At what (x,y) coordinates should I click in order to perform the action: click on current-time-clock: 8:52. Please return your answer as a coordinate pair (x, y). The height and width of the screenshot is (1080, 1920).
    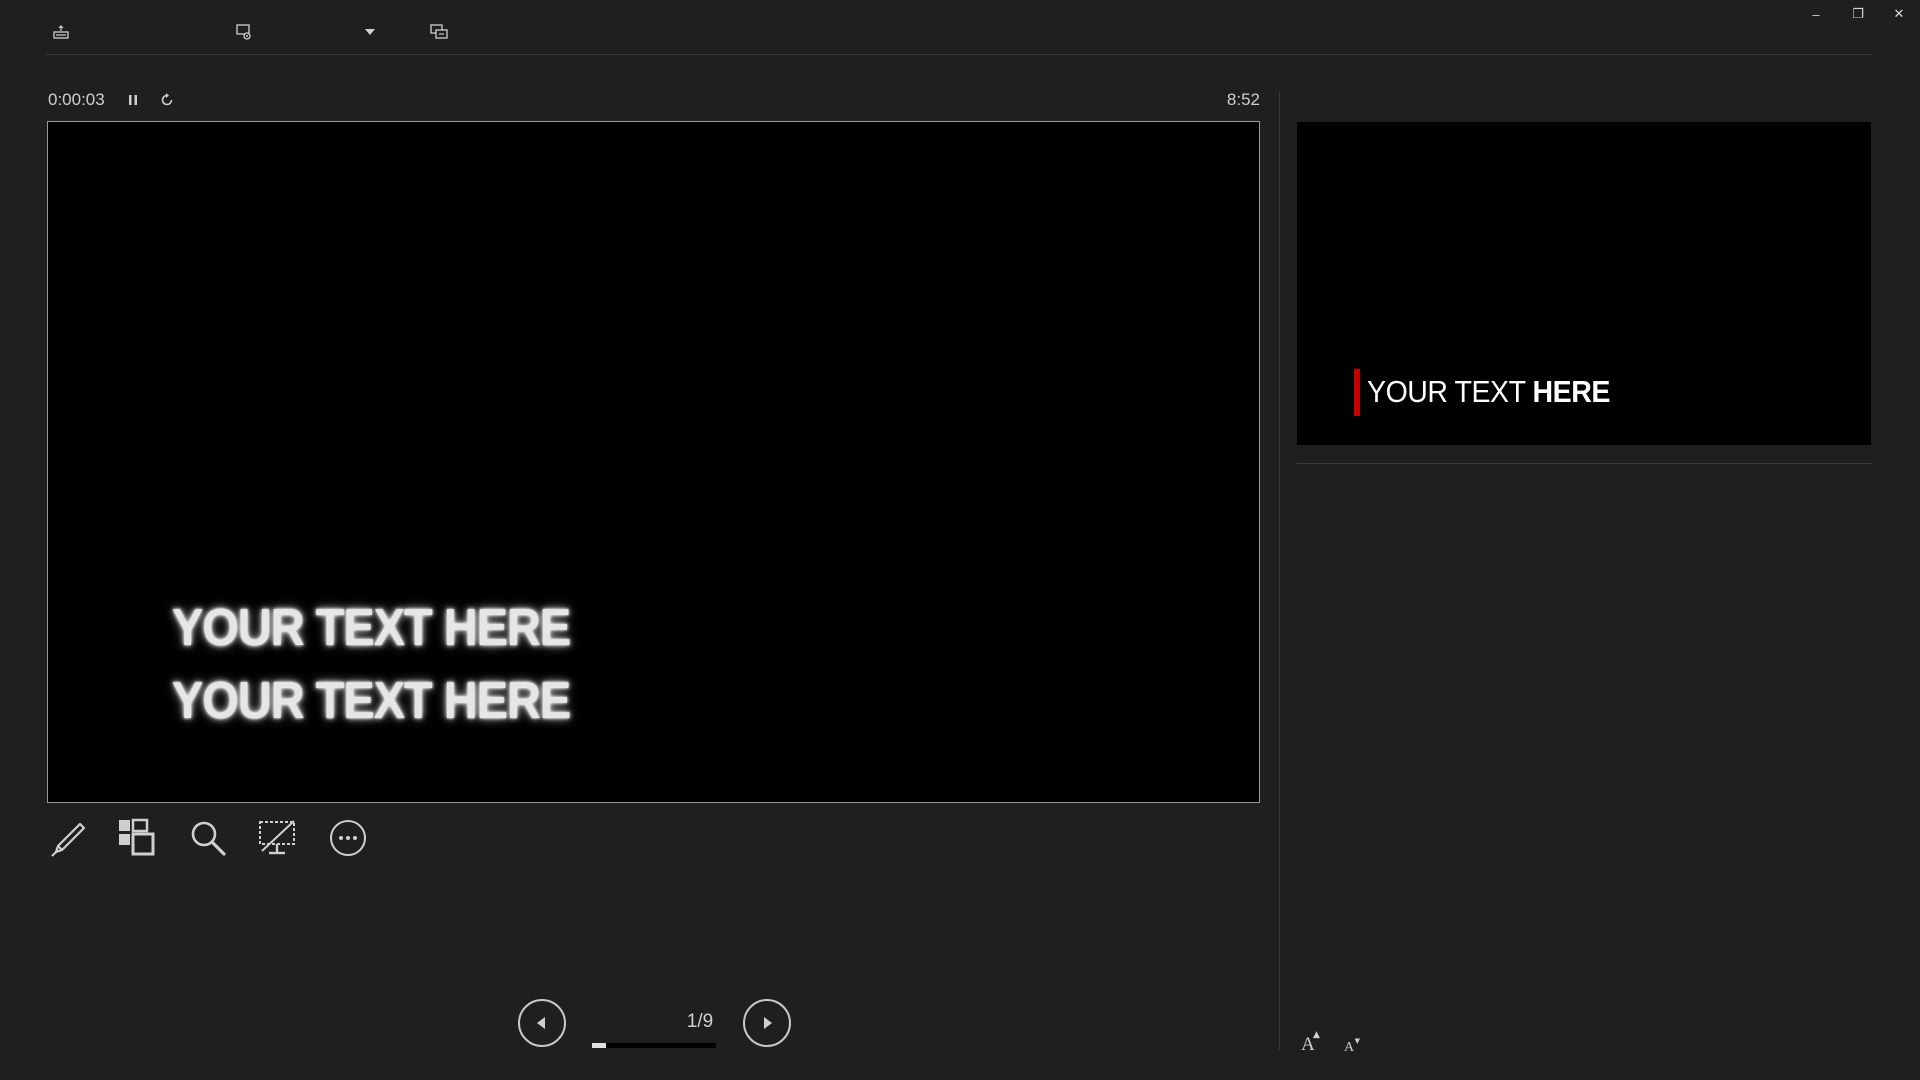
    Looking at the image, I should click on (1243, 99).